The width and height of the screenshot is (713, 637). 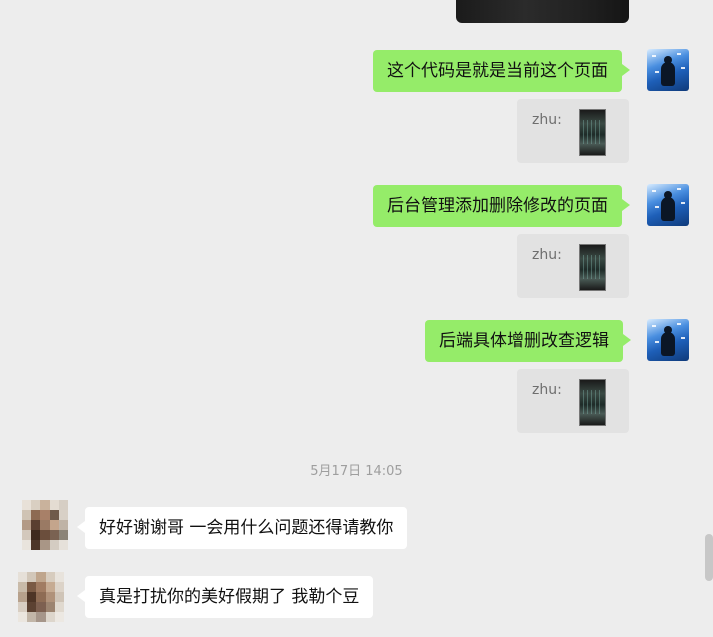 I want to click on outgoing-message-bubble: 后端具体增删改查逻辑, so click(x=528, y=341).